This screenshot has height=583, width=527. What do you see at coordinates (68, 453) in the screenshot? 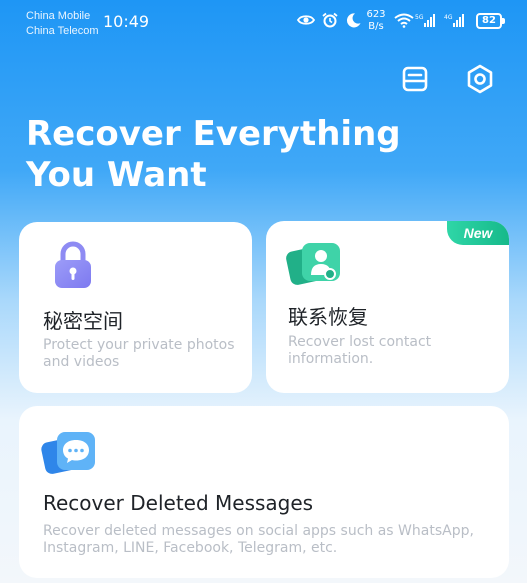
I see `chat-bubble-icon` at bounding box center [68, 453].